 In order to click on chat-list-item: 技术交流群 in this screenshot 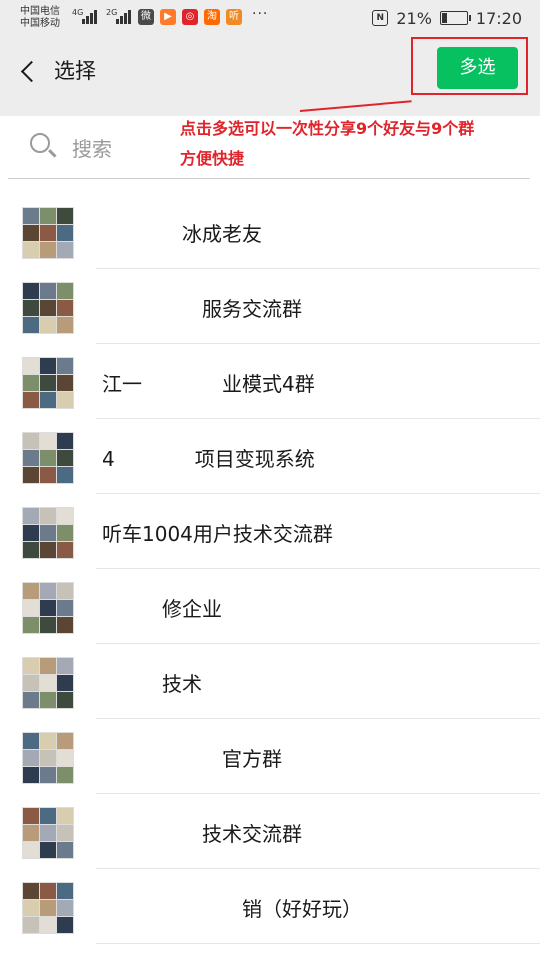, I will do `click(270, 831)`.